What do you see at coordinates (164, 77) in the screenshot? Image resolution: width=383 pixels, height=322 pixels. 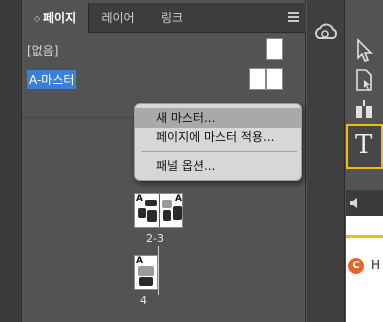 I see `master-a-row: A-마스터` at bounding box center [164, 77].